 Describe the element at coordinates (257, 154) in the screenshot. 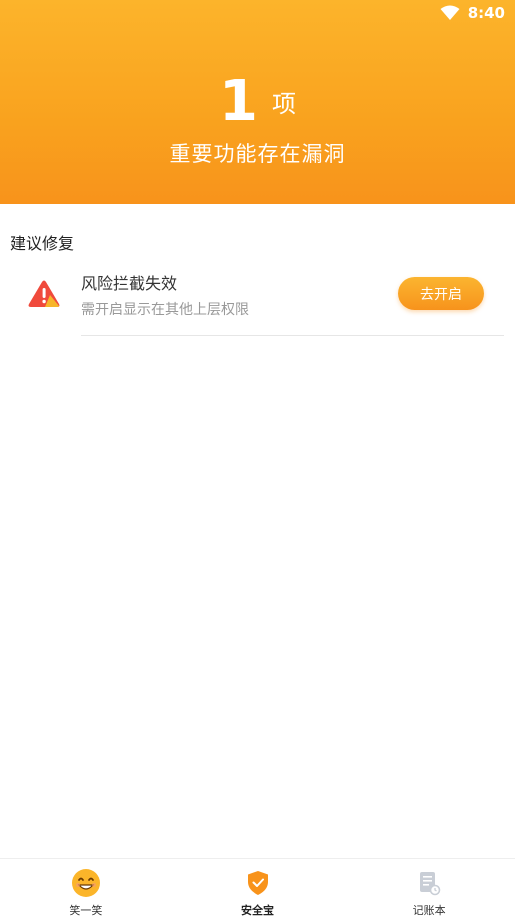

I see `header-subtitle: 重要功能存在漏洞` at that location.